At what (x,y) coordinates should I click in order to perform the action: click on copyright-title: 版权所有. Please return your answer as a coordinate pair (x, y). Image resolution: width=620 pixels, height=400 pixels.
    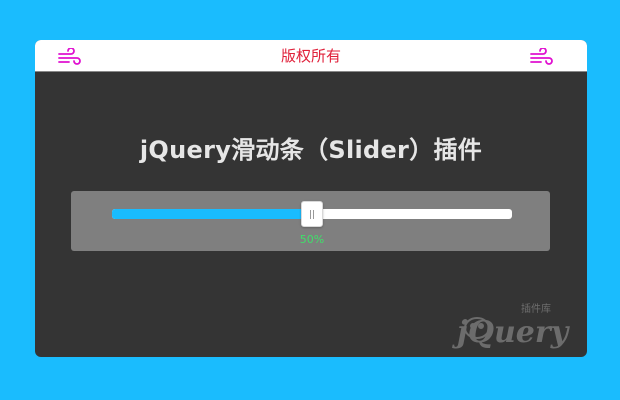
    Looking at the image, I should click on (310, 56).